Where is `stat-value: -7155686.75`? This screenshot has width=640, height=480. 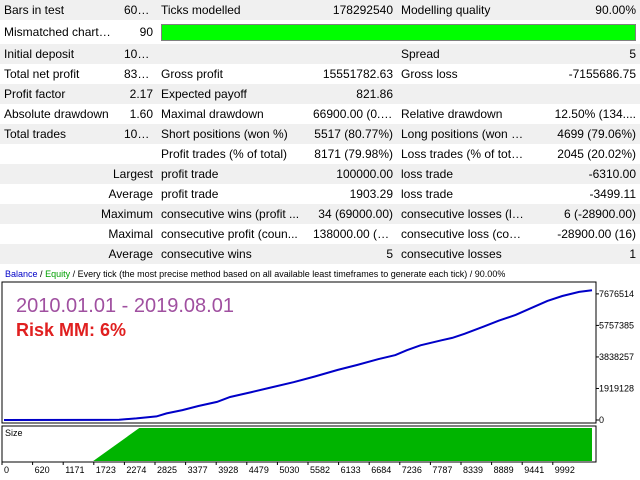 stat-value: -7155686.75 is located at coordinates (584, 74).